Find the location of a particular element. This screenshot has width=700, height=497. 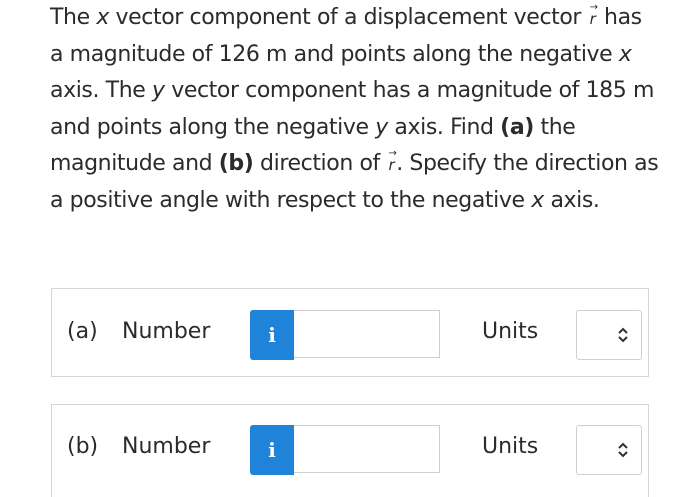

part-b-label: (b) is located at coordinates (83, 446).